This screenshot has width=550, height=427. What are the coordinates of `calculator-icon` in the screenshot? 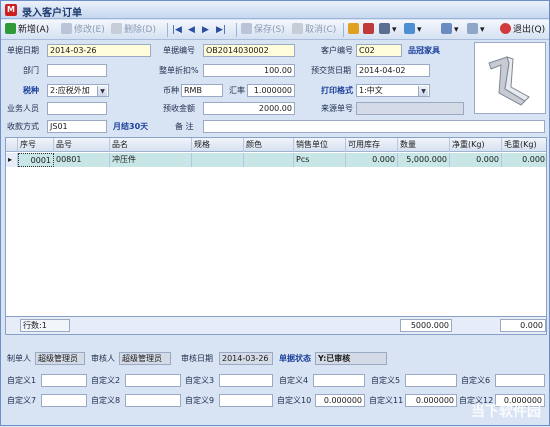 It's located at (368, 28).